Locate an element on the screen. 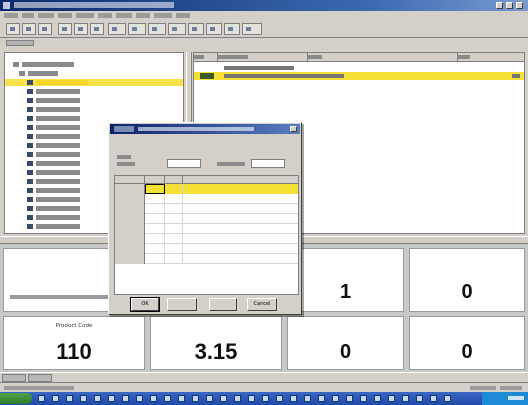 The image size is (528, 405). download-button is located at coordinates (157, 29).